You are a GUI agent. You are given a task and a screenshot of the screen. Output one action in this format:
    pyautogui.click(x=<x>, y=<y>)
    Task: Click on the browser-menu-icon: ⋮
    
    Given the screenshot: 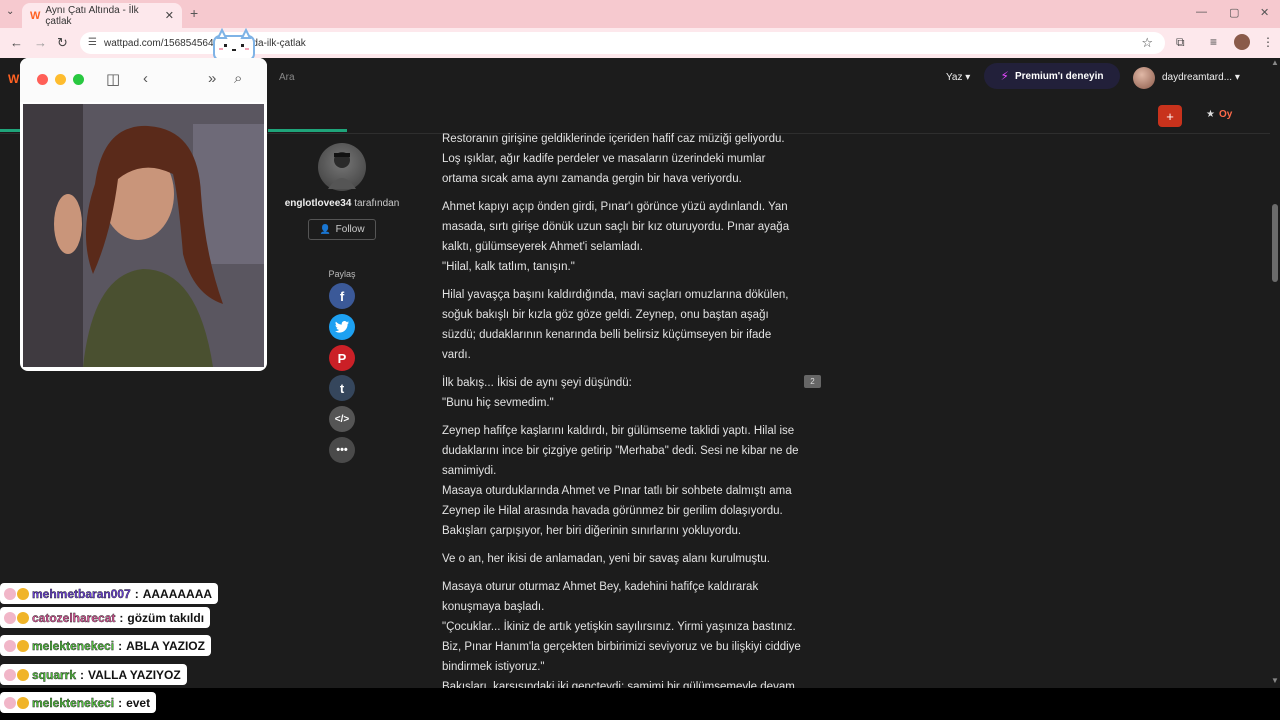 What is the action you would take?
    pyautogui.click(x=1268, y=42)
    